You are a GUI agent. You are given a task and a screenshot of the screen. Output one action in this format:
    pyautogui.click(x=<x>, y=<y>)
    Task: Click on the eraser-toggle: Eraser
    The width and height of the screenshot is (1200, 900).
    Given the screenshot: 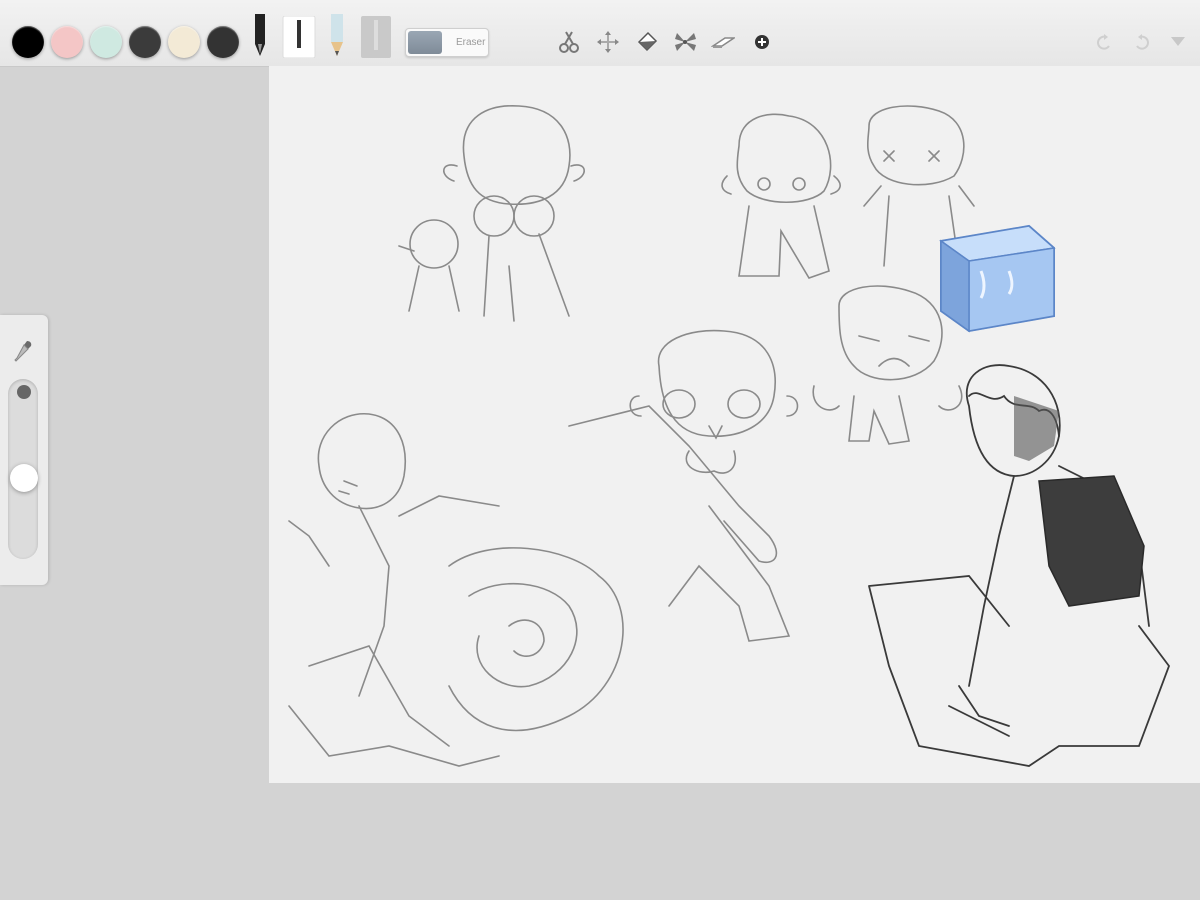 What is the action you would take?
    pyautogui.click(x=447, y=42)
    